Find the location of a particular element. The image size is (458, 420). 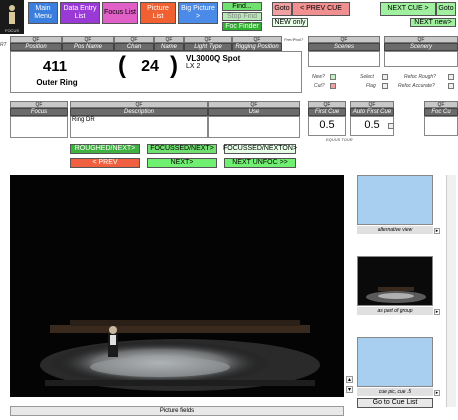

goto-cue-list-button: Go to Cue List is located at coordinates (395, 403).